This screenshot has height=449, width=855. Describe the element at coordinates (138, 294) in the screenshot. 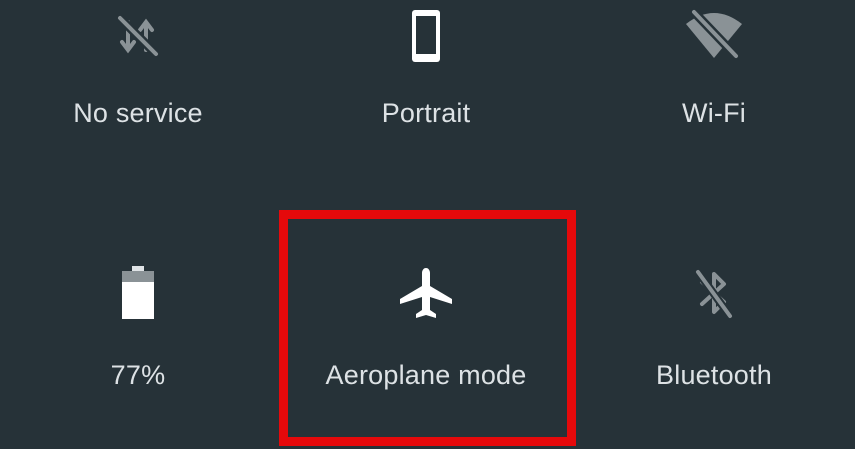

I see `battery-icon` at that location.